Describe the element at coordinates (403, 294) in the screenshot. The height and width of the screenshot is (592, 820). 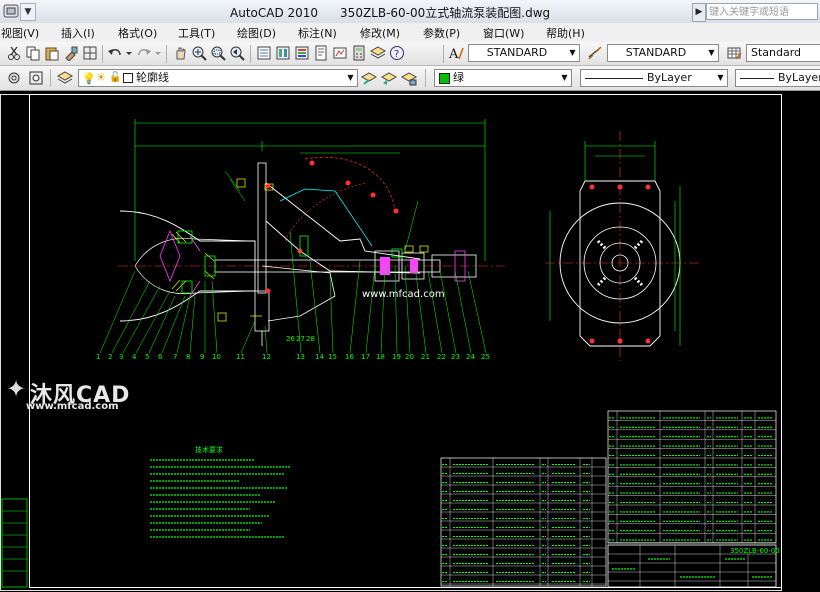
I see `watermark-center-url: www.mfcad.com` at that location.